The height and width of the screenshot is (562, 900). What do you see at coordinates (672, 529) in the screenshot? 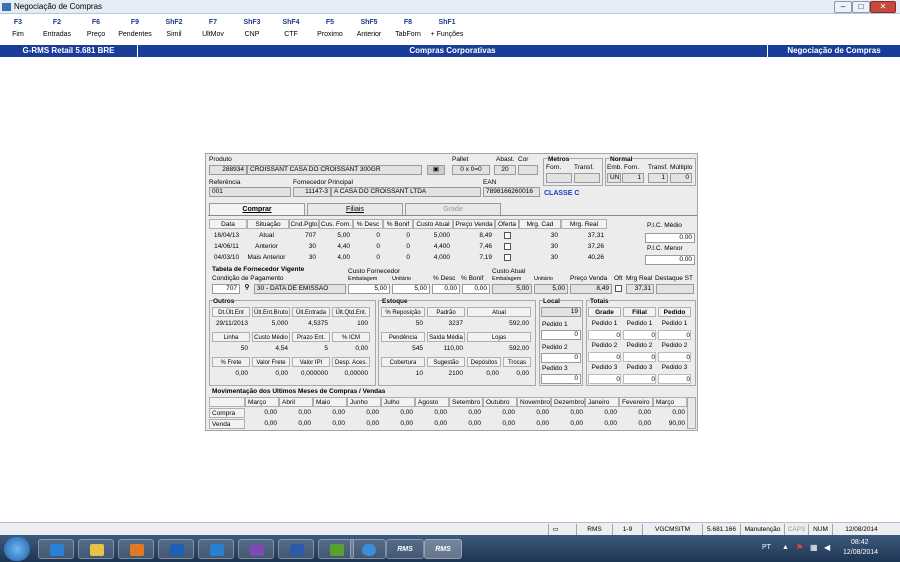
I see `status-2: VGCMSITM` at bounding box center [672, 529].